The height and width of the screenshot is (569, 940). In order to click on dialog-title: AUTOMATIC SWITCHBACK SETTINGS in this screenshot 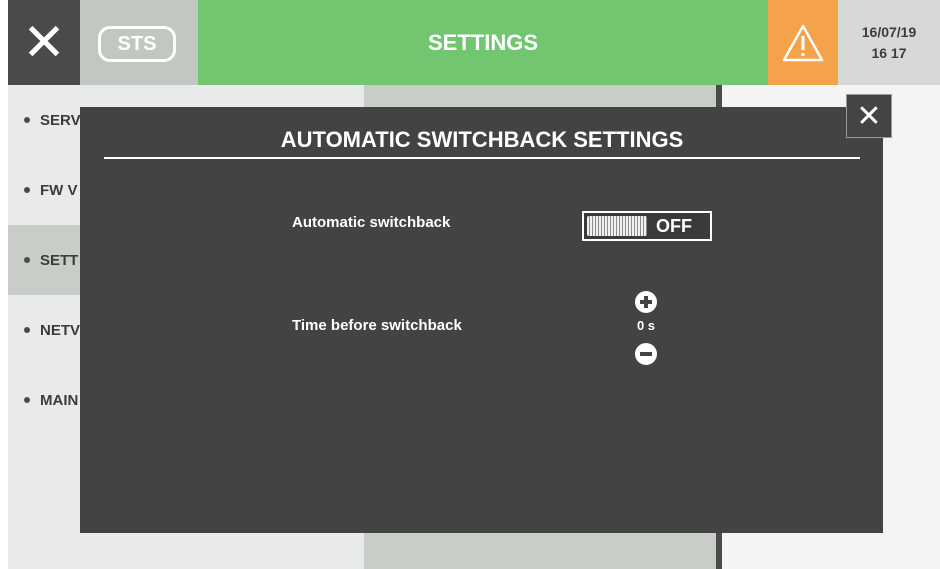, I will do `click(482, 139)`.